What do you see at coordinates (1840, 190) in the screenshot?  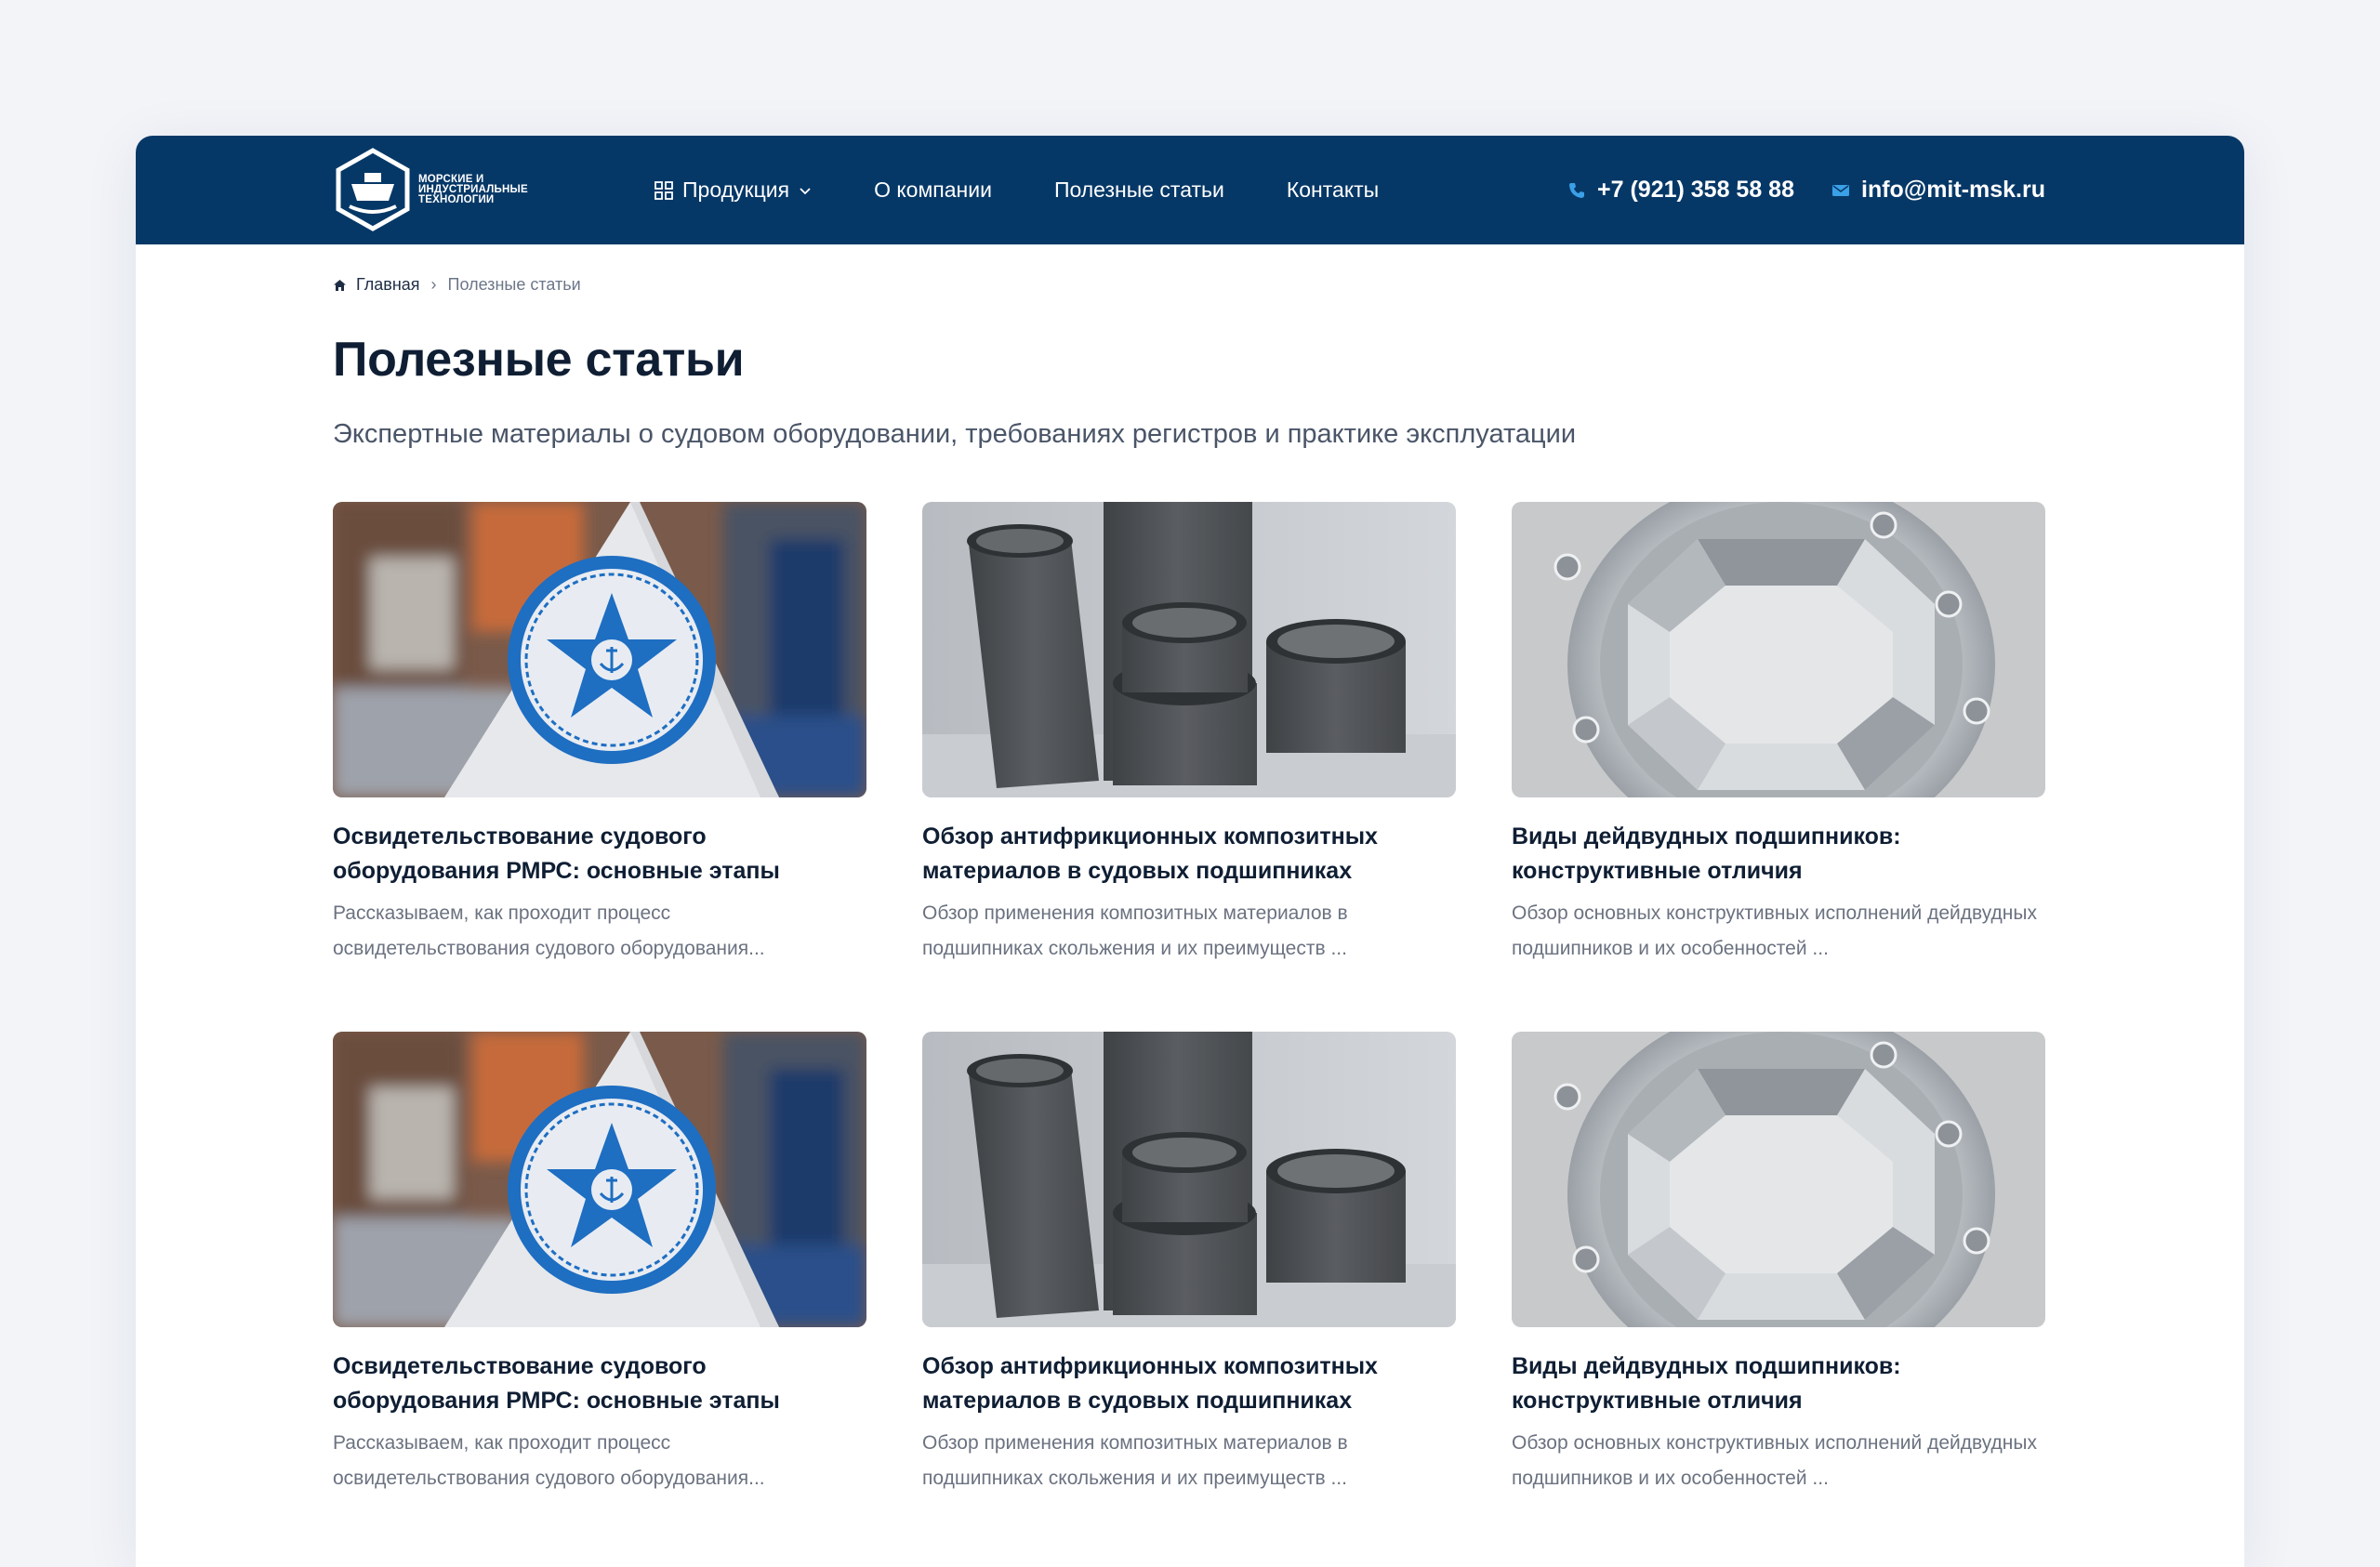 I see `mail-icon` at bounding box center [1840, 190].